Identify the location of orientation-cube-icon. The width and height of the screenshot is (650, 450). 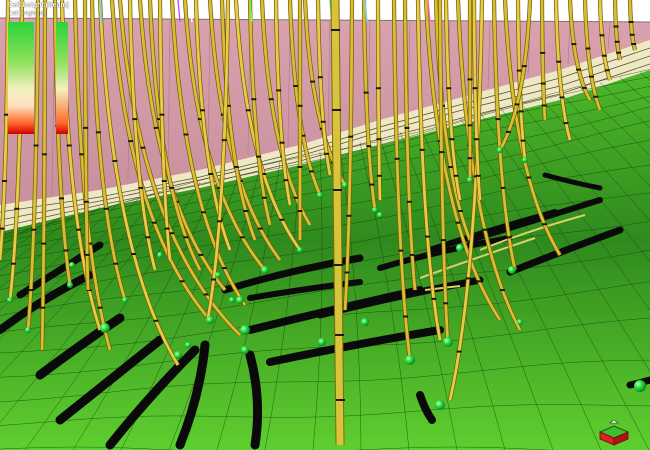
(615, 433).